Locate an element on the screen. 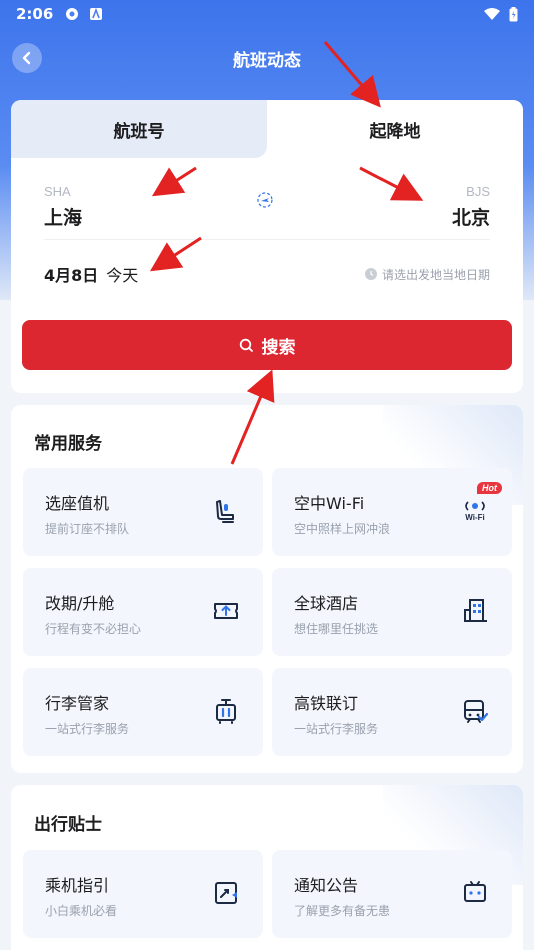  font-notification-icon is located at coordinates (96, 13).